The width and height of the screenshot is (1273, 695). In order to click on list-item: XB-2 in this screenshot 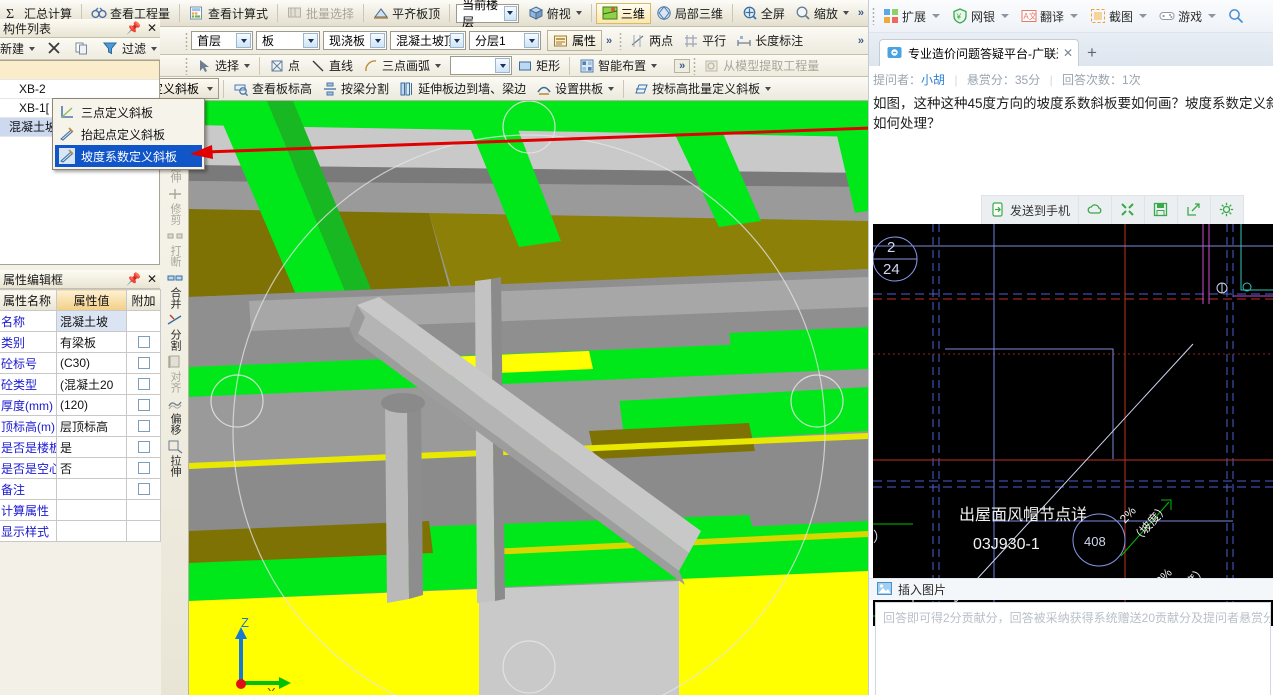, I will do `click(79, 89)`.